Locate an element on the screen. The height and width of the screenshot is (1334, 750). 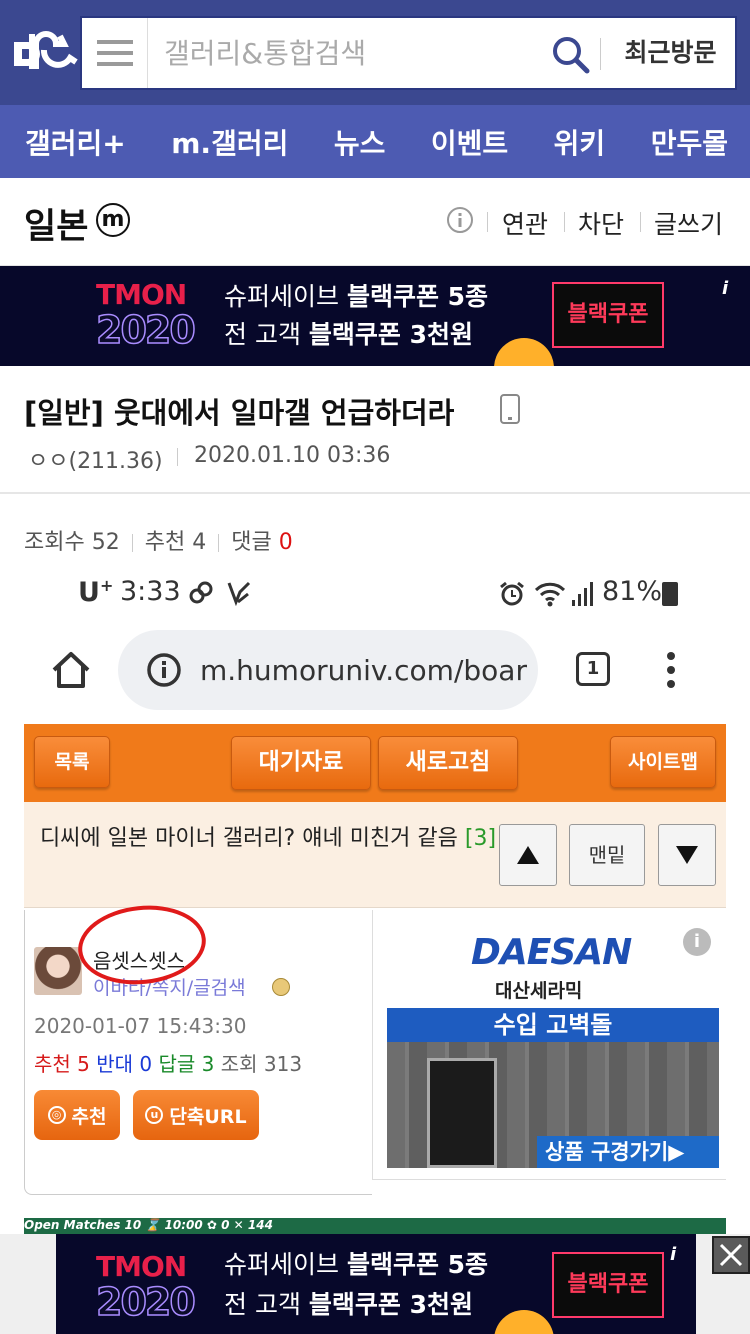
nav-news: 뉴스 is located at coordinates (360, 142).